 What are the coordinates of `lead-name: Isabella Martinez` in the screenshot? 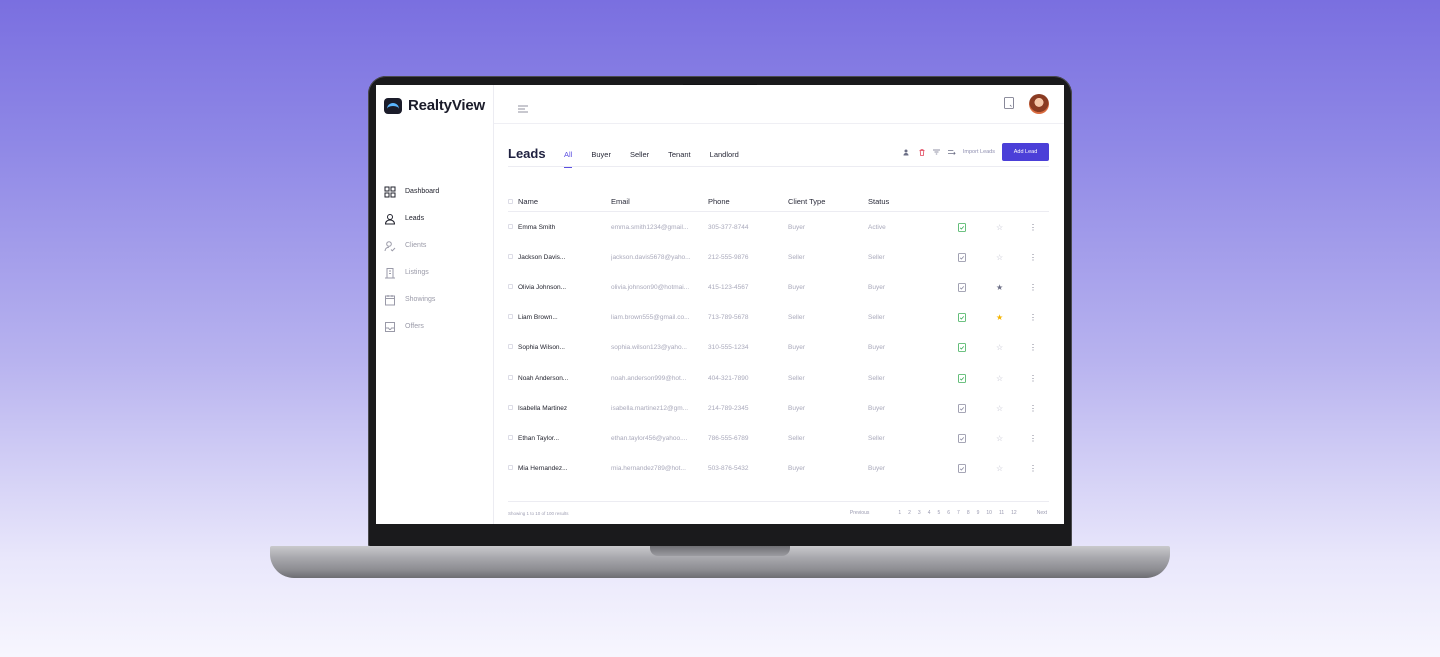 It's located at (563, 408).